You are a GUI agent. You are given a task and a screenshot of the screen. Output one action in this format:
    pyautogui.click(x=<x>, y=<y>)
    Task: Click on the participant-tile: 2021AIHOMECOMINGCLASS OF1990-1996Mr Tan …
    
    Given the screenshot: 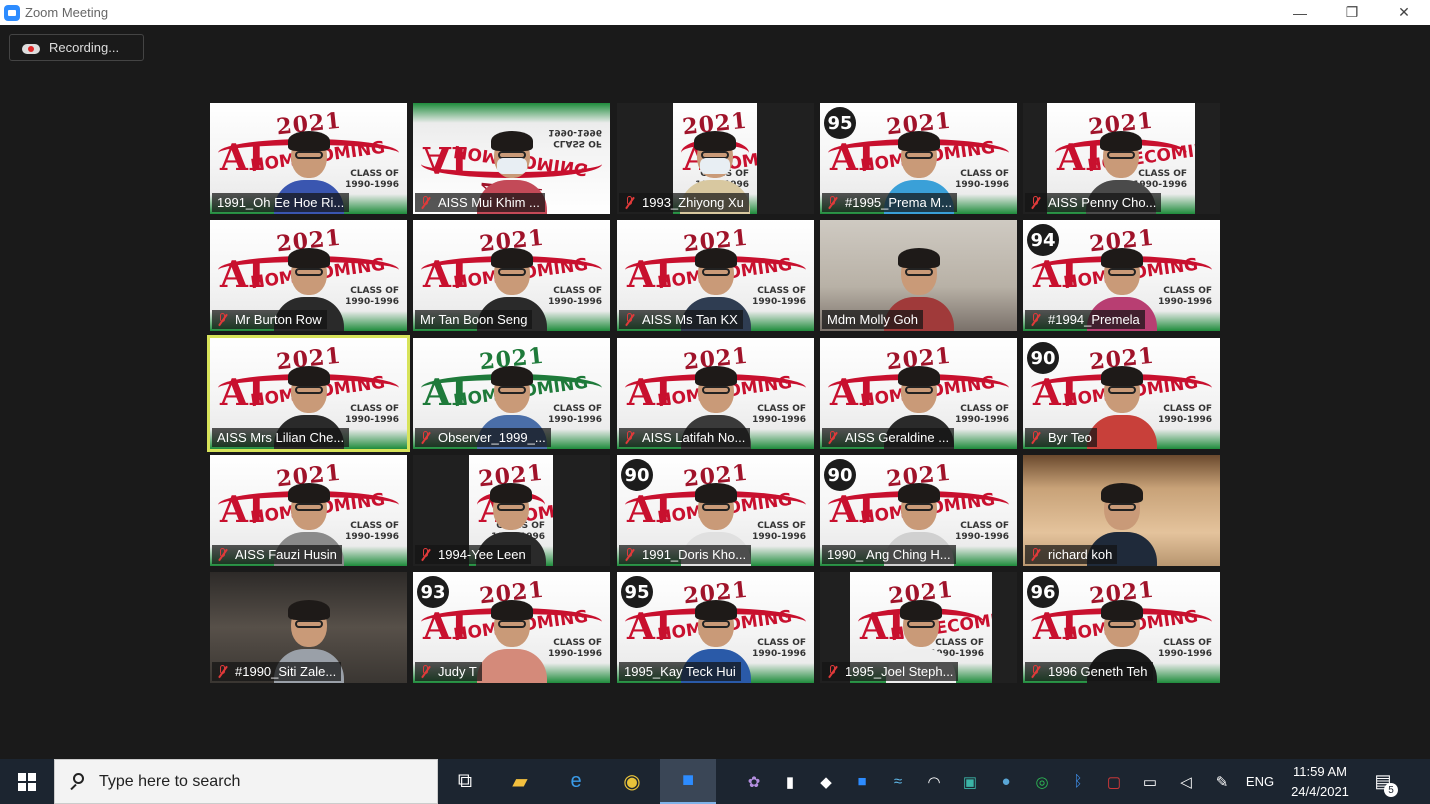 What is the action you would take?
    pyautogui.click(x=511, y=275)
    